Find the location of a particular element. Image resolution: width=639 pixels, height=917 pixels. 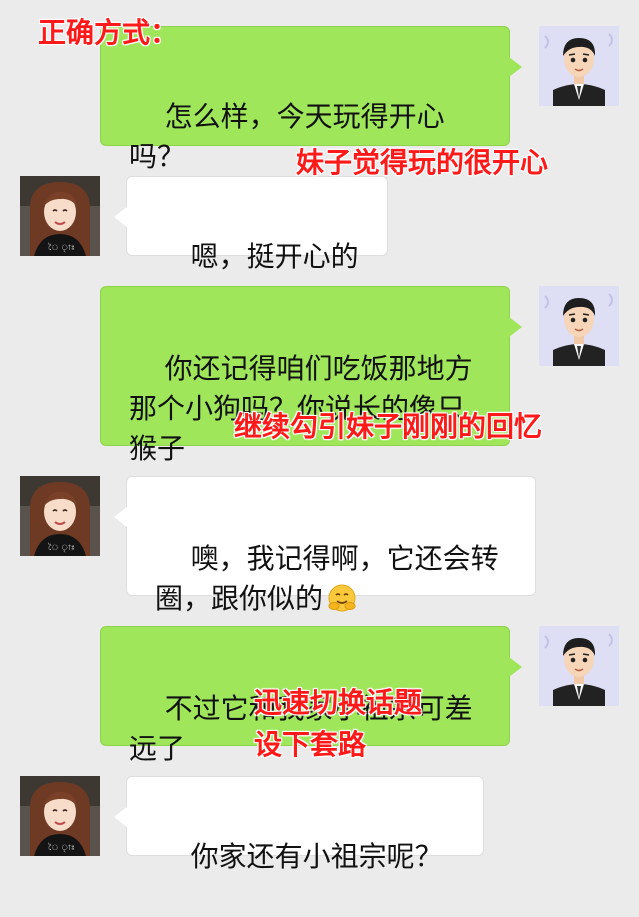

annotation-recall-memory: 继续勾引妹子刚刚的回忆 is located at coordinates (388, 426).